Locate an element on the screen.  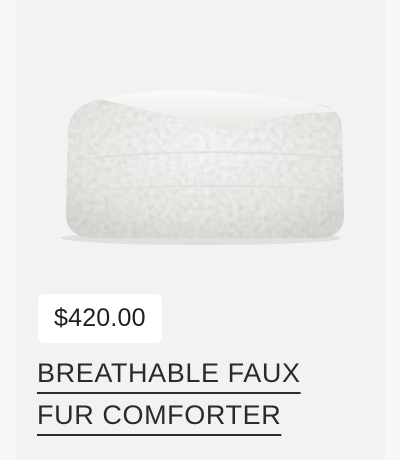
price-badge: $420.00 is located at coordinates (100, 318).